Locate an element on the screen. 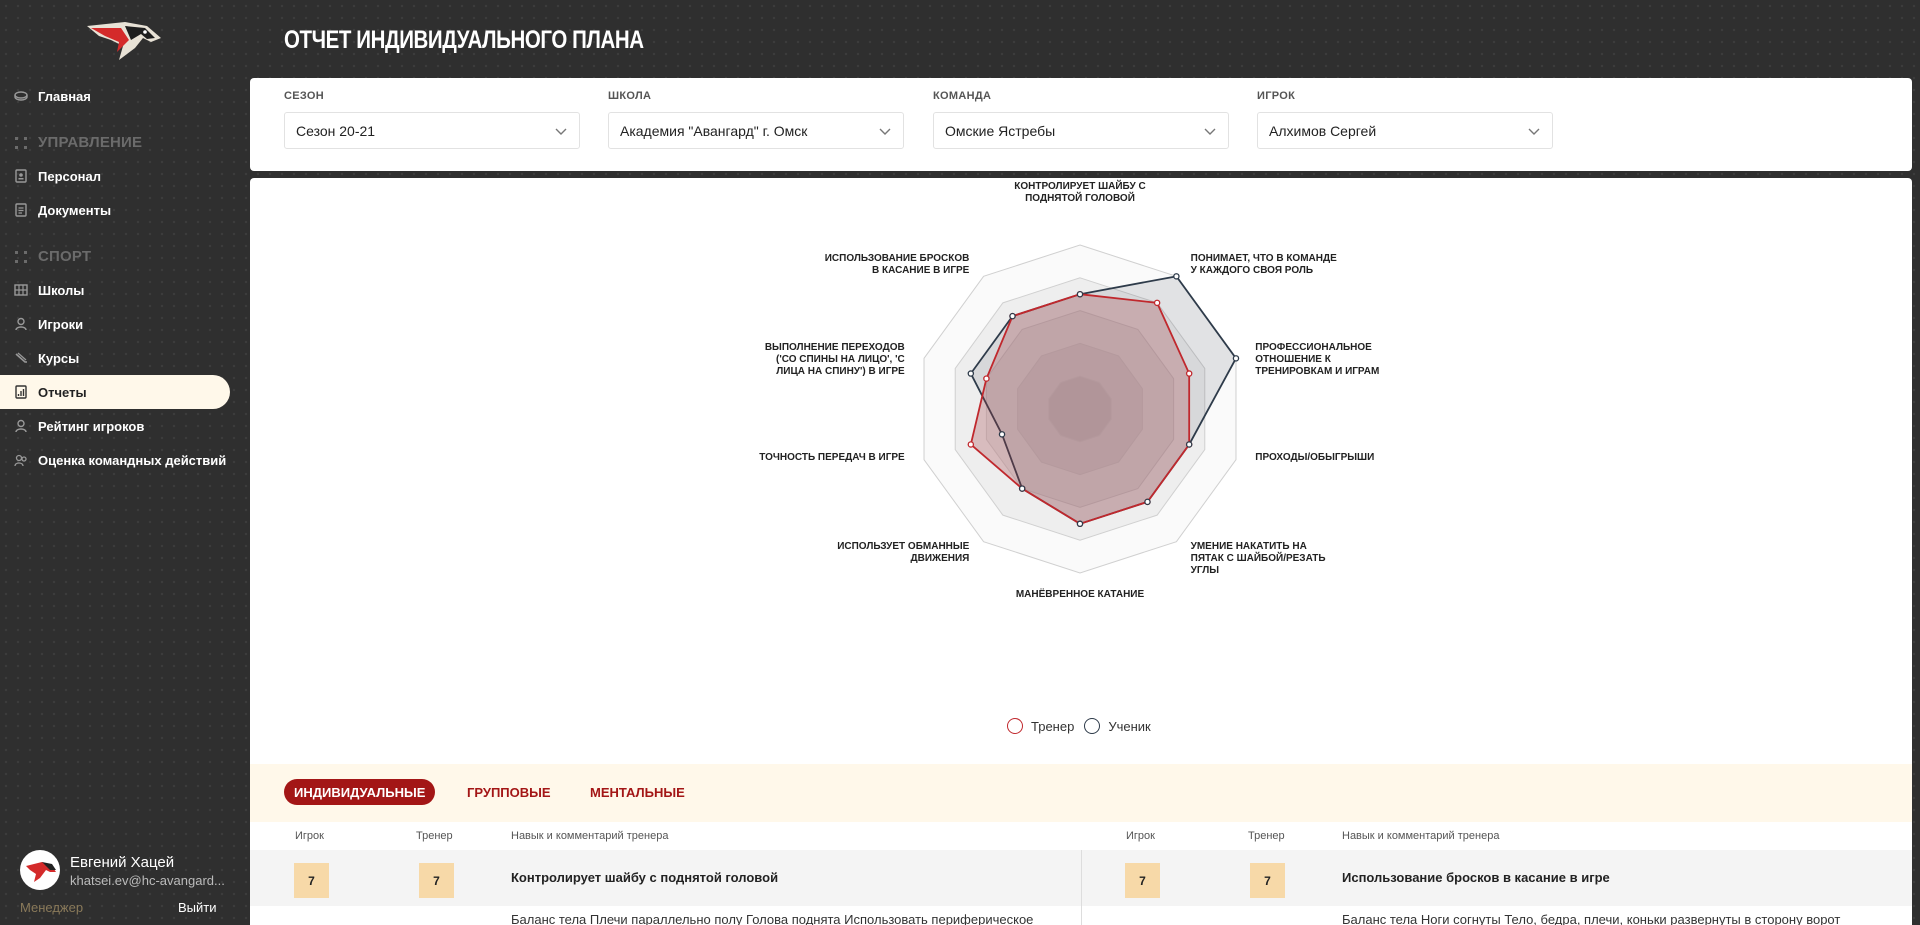 The image size is (1920, 925). radar-axis-label: ПРОХОДЫ/ОБЫГРЫШИ is located at coordinates (1315, 457).